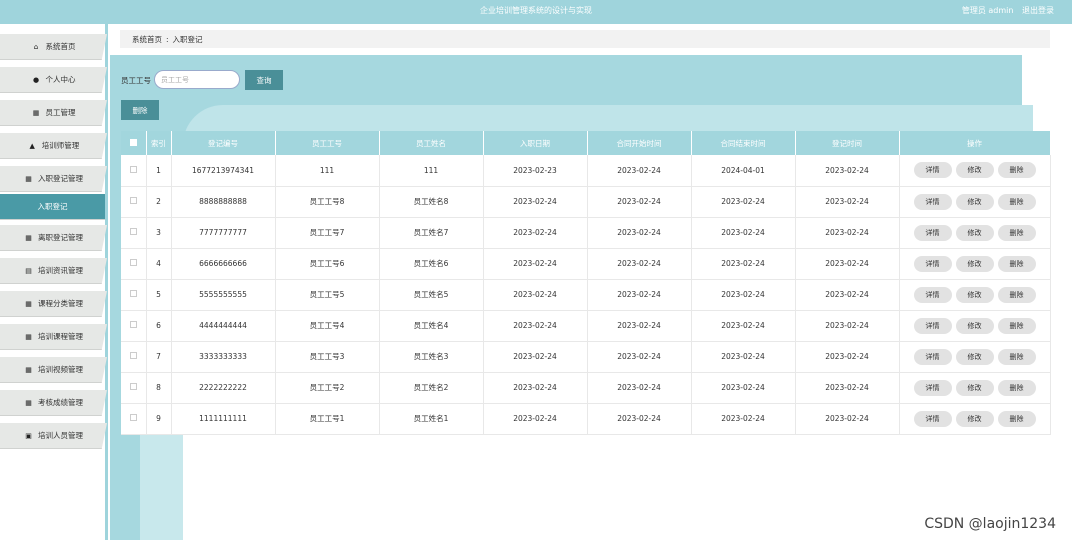 This screenshot has height=540, width=1072. I want to click on table-cell: 8888888888, so click(223, 202).